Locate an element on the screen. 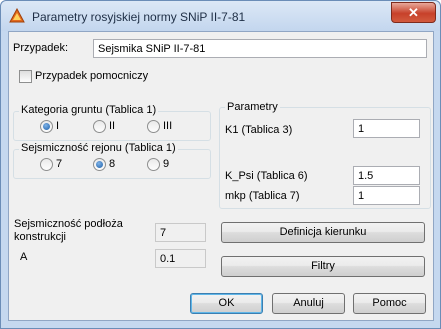  mkp-field: 1 is located at coordinates (386, 195).